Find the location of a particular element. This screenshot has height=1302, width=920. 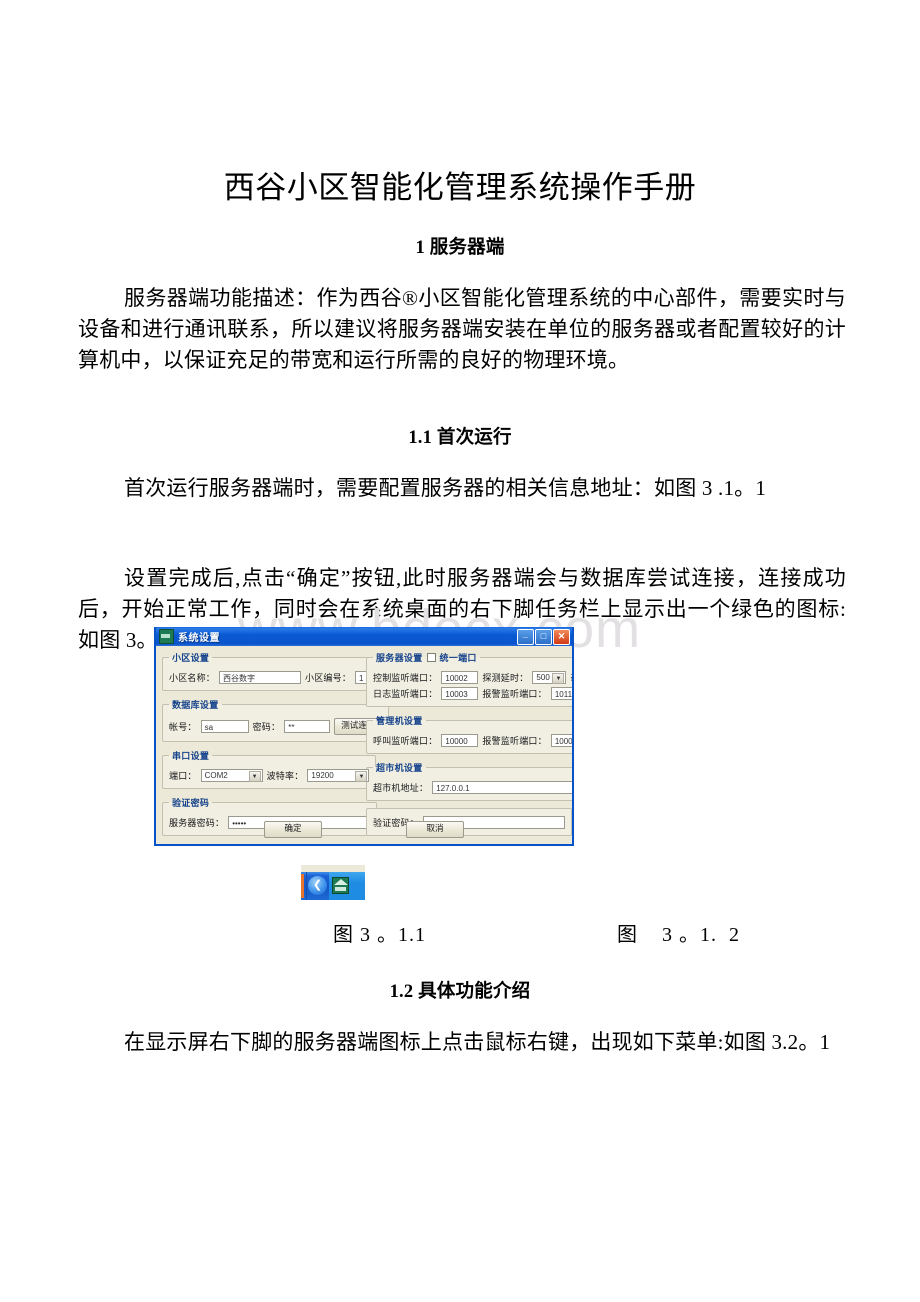

community-name-label: 小区名称： is located at coordinates (192, 678).